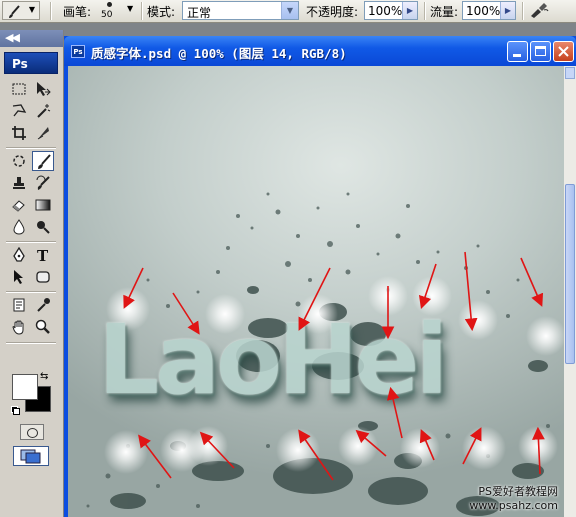 The width and height of the screenshot is (576, 517). What do you see at coordinates (15, 410) in the screenshot?
I see `default-colors-icon` at bounding box center [15, 410].